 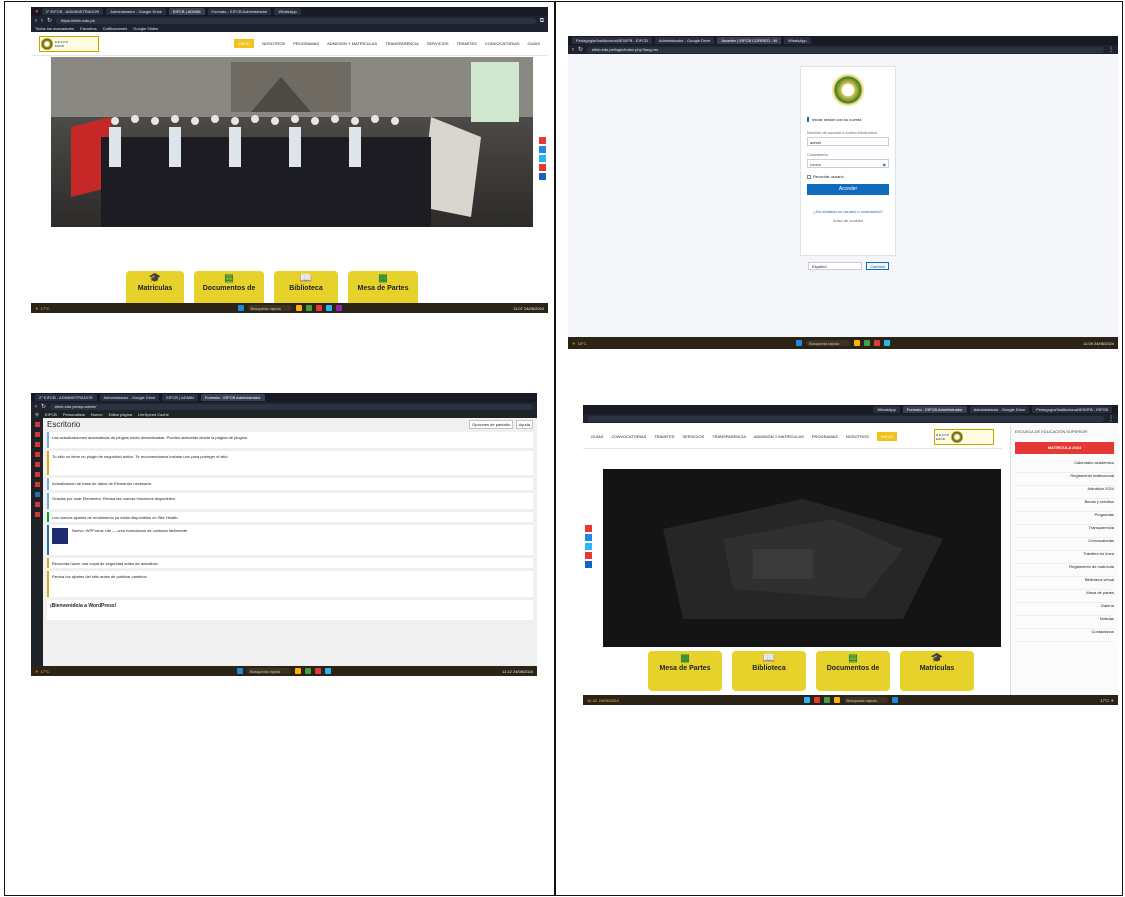 I want to click on nav-item: NOSOTROS, so click(x=857, y=436).